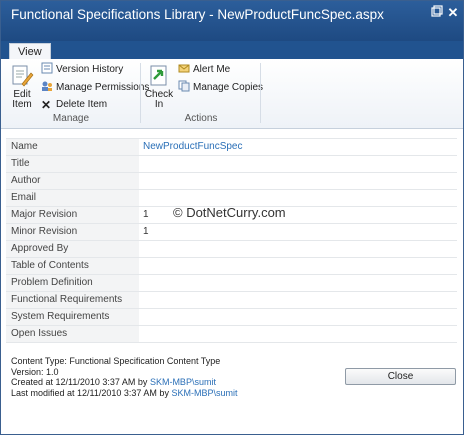  Describe the element at coordinates (71, 118) in the screenshot. I see `group-label-manage: Manage` at that location.